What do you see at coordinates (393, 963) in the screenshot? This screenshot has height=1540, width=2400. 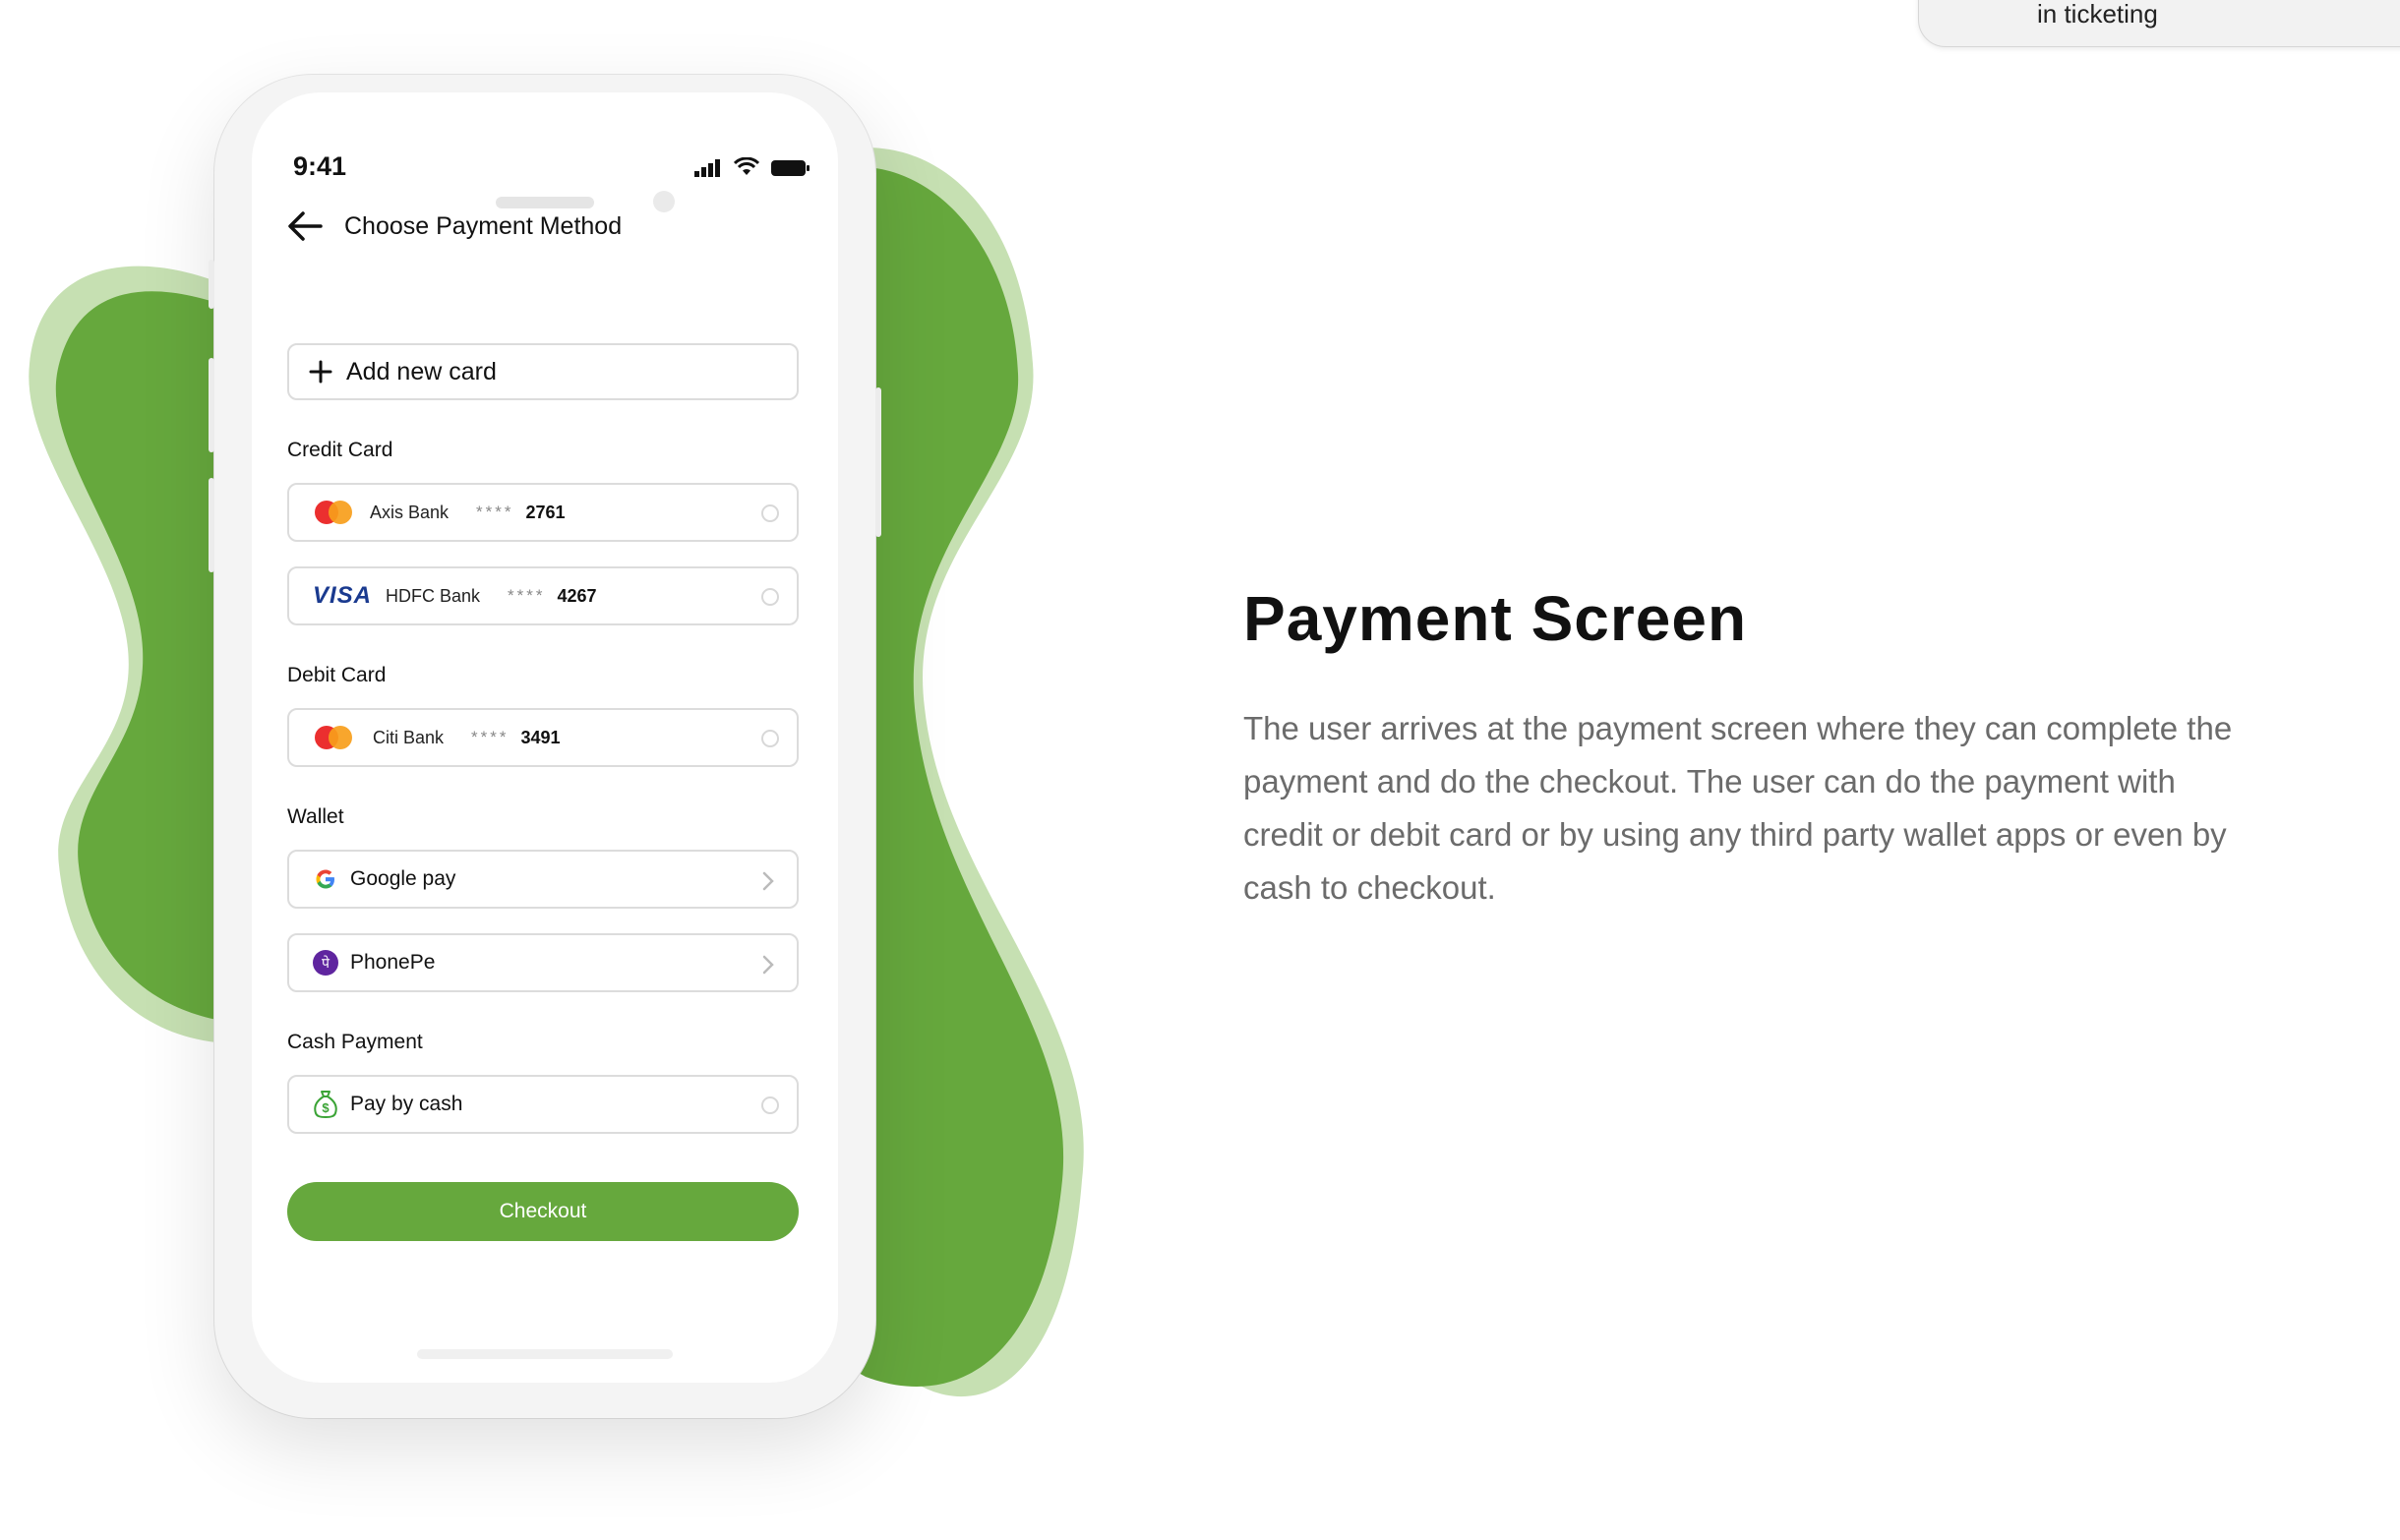 I see `wallet-label: PhonePe` at bounding box center [393, 963].